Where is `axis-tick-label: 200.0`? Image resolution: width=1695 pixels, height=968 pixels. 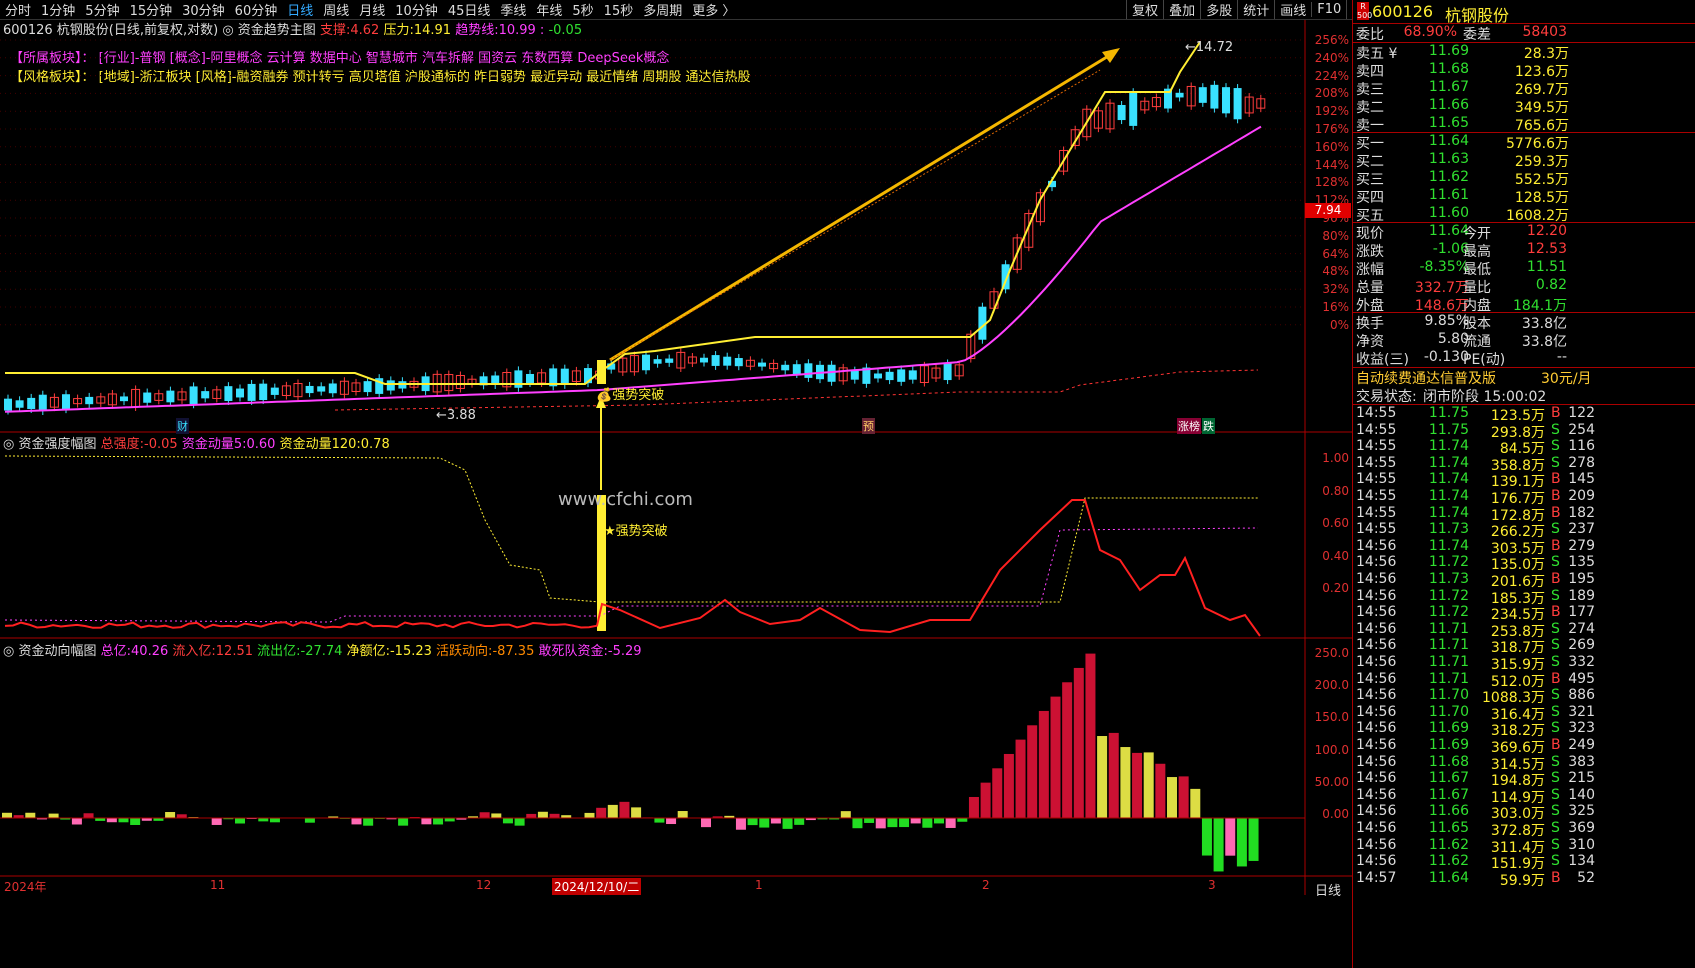
axis-tick-label: 200.0 is located at coordinates (1331, 685).